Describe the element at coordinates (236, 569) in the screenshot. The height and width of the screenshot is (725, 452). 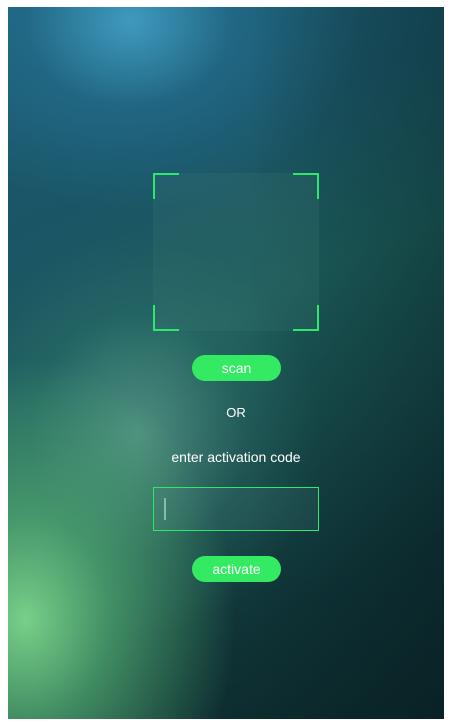
I see `activate-button: activate` at that location.